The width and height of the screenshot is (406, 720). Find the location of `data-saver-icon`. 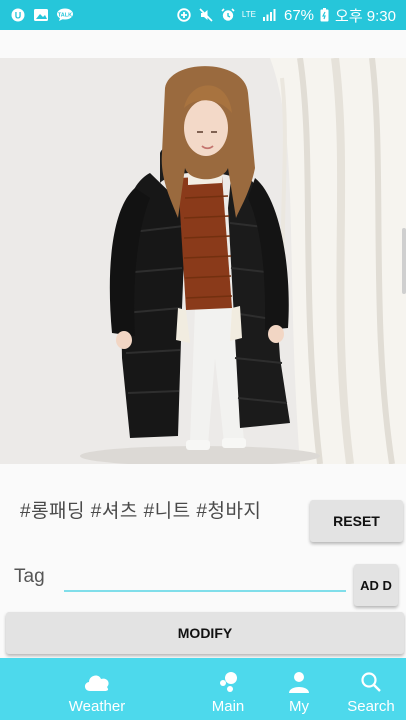

data-saver-icon is located at coordinates (184, 15).